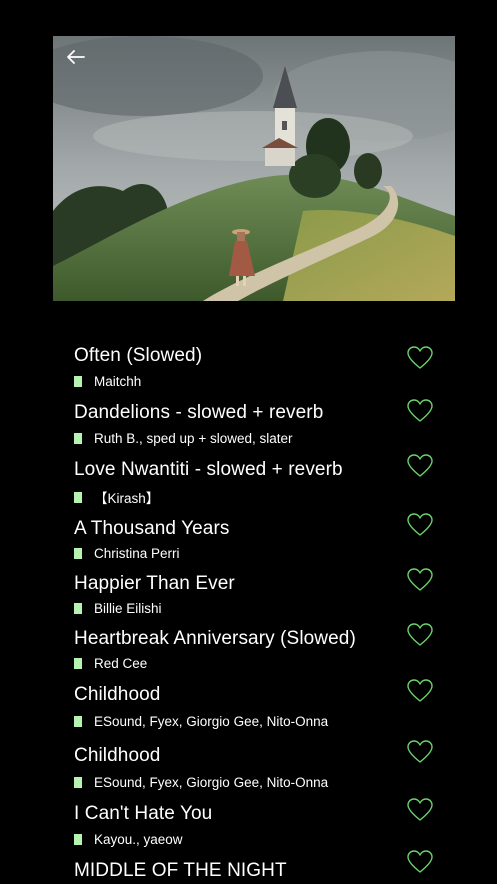  What do you see at coordinates (193, 438) in the screenshot?
I see `track-artist: Ruth B., sped up + slowed, slater` at bounding box center [193, 438].